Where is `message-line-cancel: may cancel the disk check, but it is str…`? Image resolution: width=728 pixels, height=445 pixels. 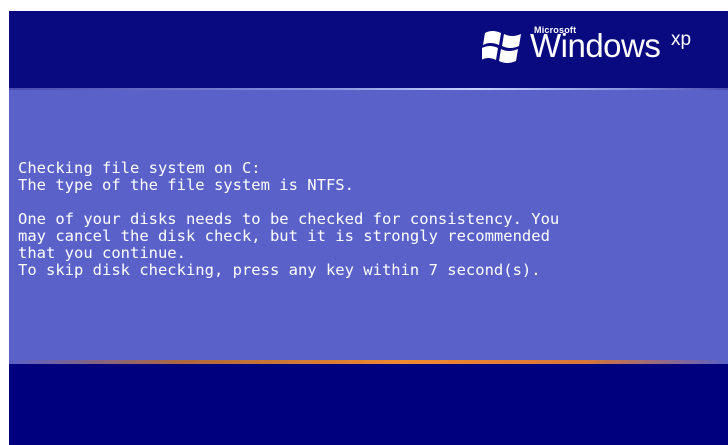
message-line-cancel: may cancel the disk check, but it is str… is located at coordinates (284, 236).